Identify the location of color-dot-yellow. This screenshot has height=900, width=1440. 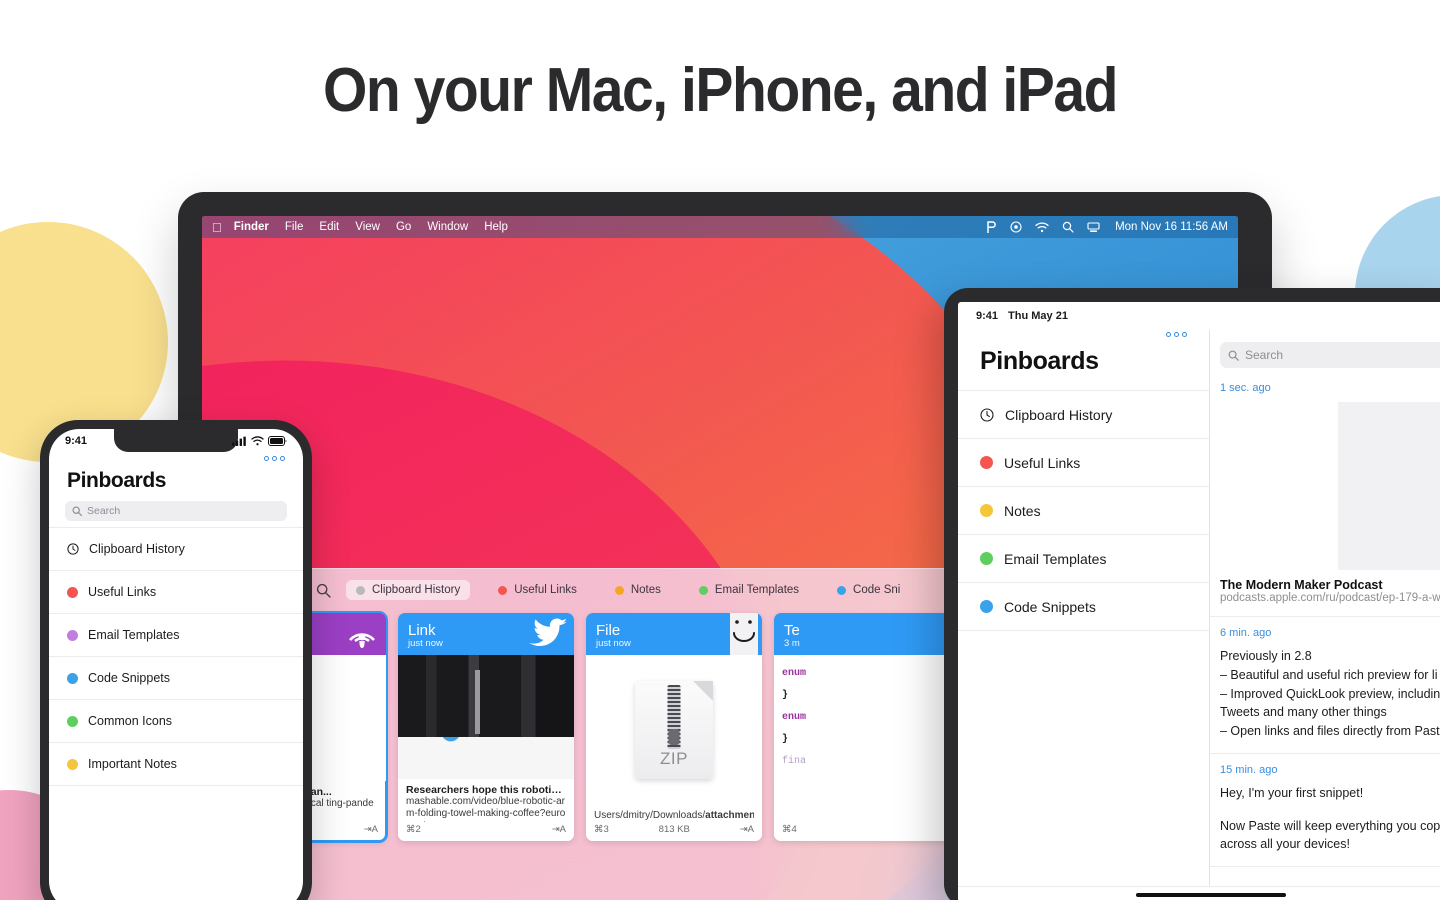
(72, 764).